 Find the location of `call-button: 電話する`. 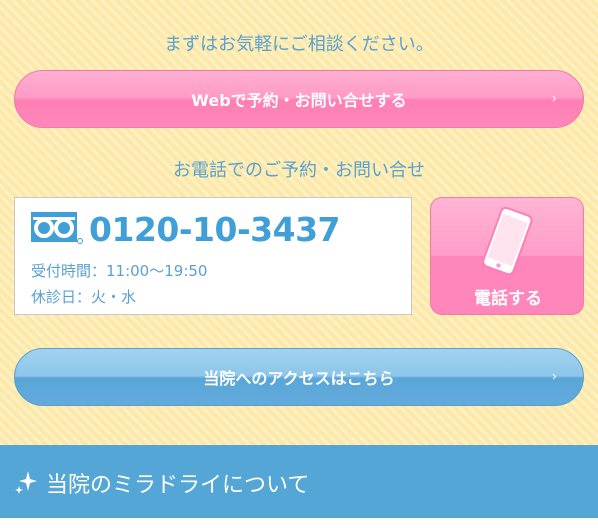

call-button: 電話する is located at coordinates (507, 256).